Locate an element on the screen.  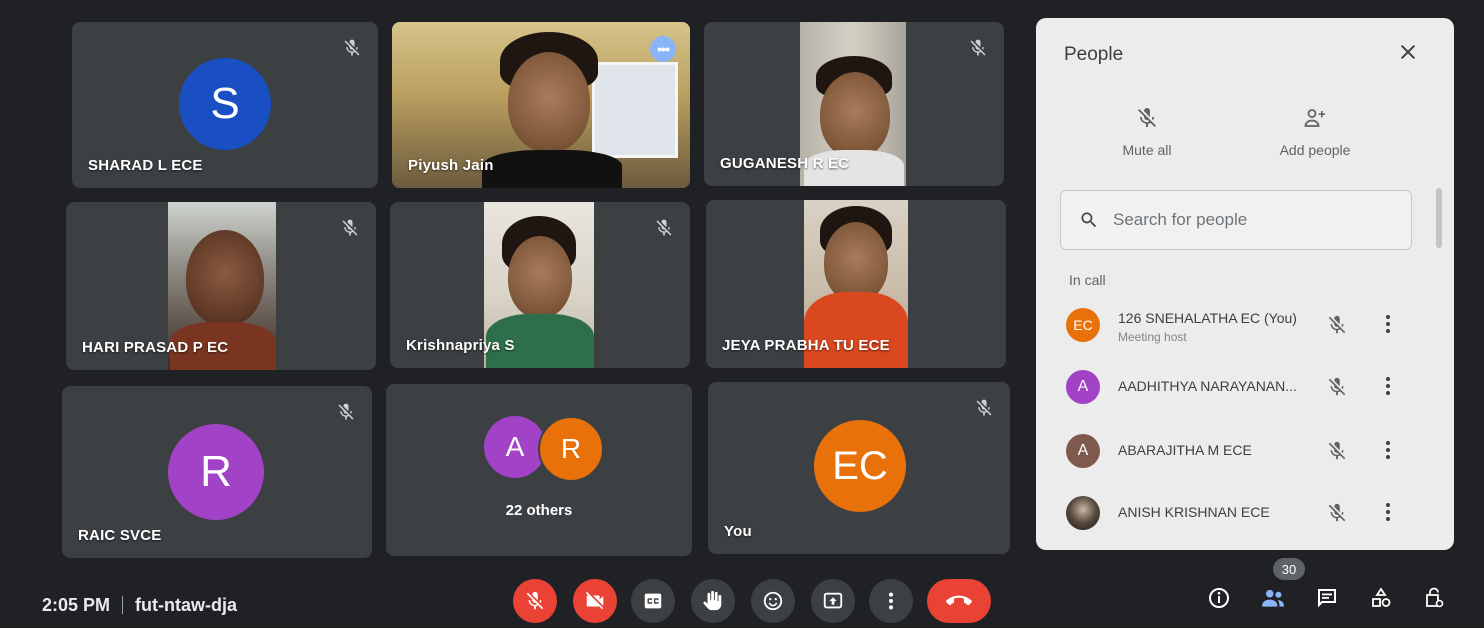
divider is located at coordinates (123, 605).